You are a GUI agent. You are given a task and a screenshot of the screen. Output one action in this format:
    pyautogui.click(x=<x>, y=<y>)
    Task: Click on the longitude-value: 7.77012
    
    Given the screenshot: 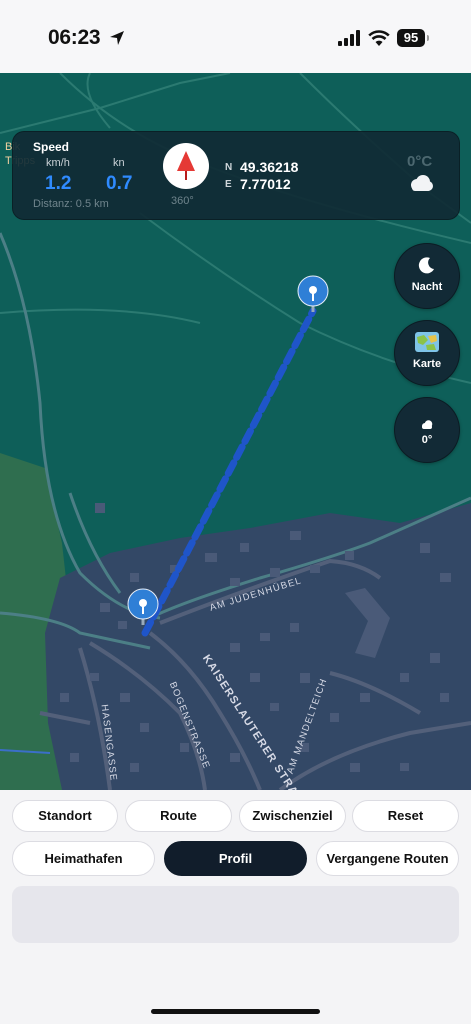 What is the action you would take?
    pyautogui.click(x=265, y=184)
    